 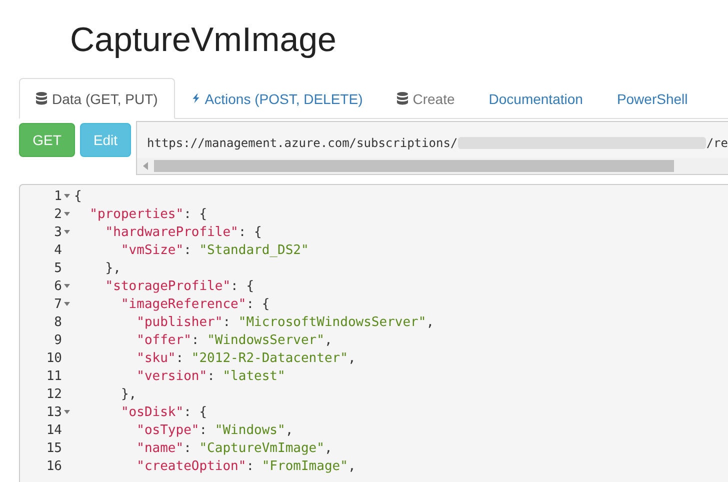 I want to click on line-number: 3, so click(x=58, y=232).